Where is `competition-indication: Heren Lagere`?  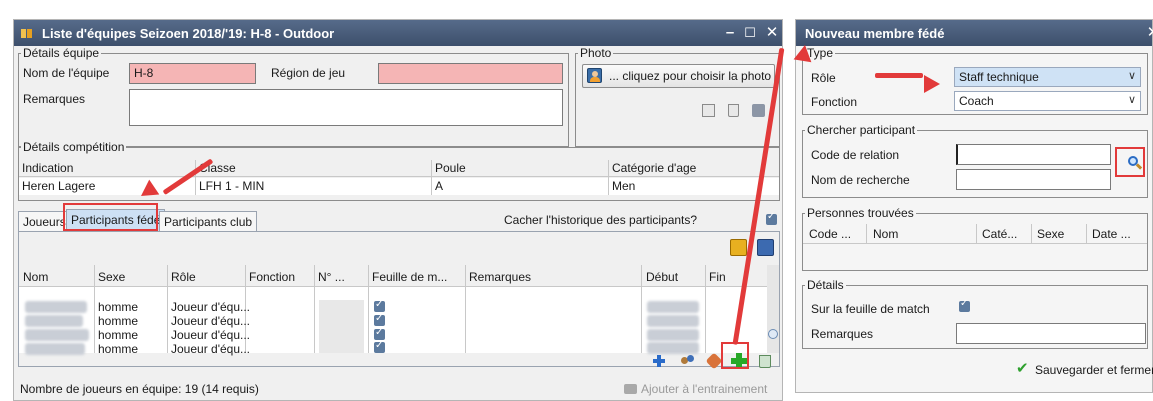
competition-indication: Heren Lagere is located at coordinates (59, 186).